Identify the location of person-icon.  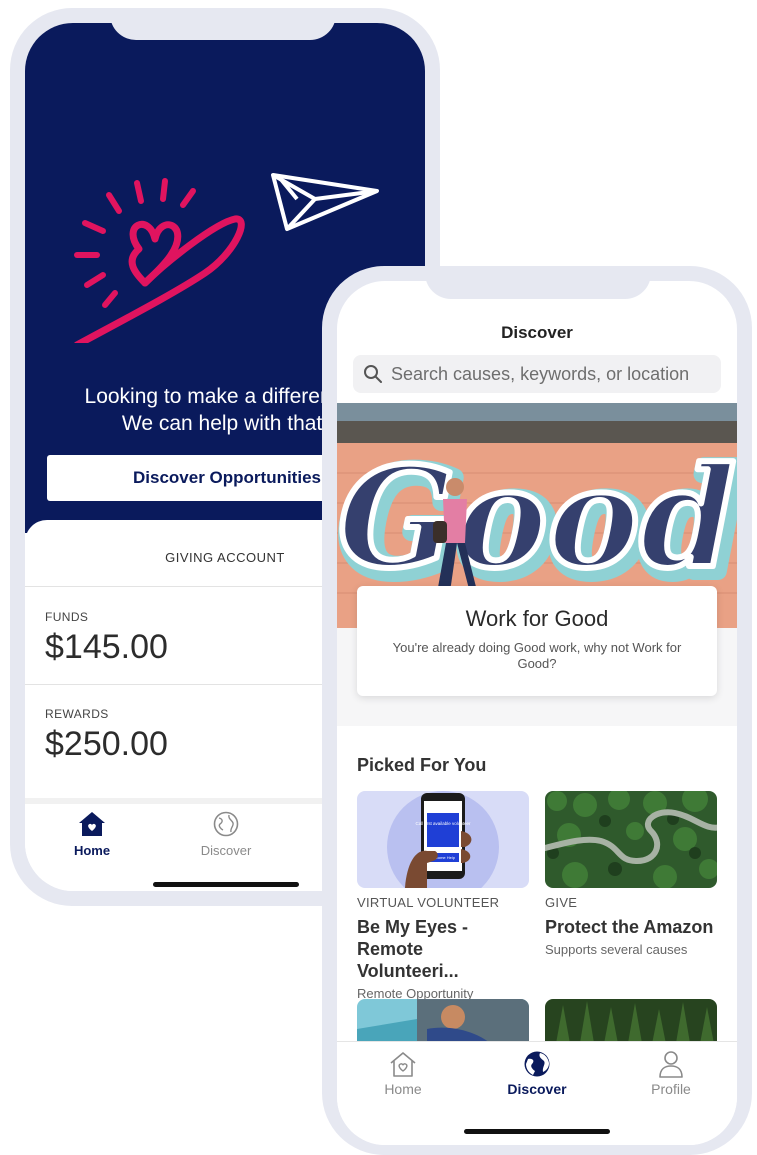
(671, 1064).